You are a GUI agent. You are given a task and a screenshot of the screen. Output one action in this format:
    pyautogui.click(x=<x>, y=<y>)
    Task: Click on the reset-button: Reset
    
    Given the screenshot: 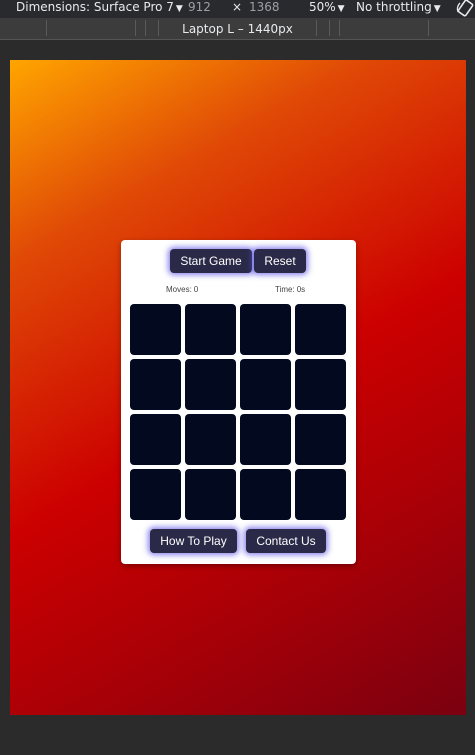 What is the action you would take?
    pyautogui.click(x=280, y=261)
    